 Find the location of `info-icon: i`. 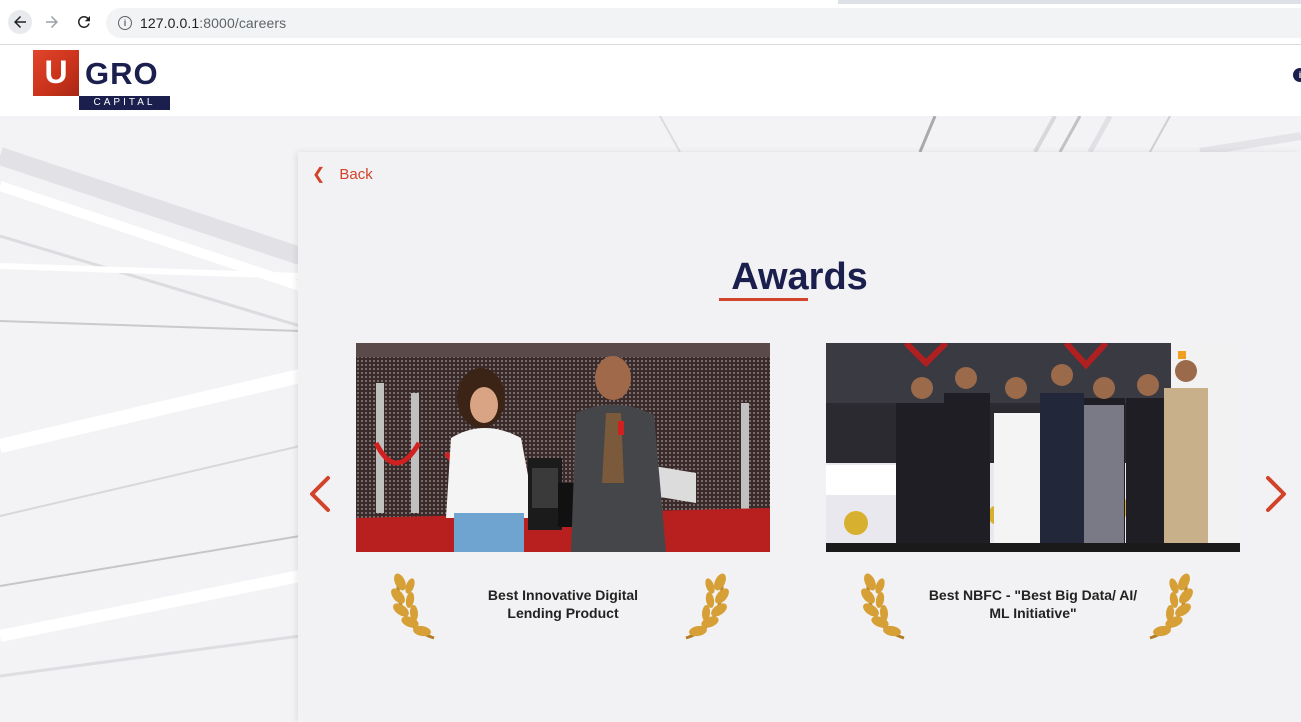

info-icon: i is located at coordinates (125, 23).